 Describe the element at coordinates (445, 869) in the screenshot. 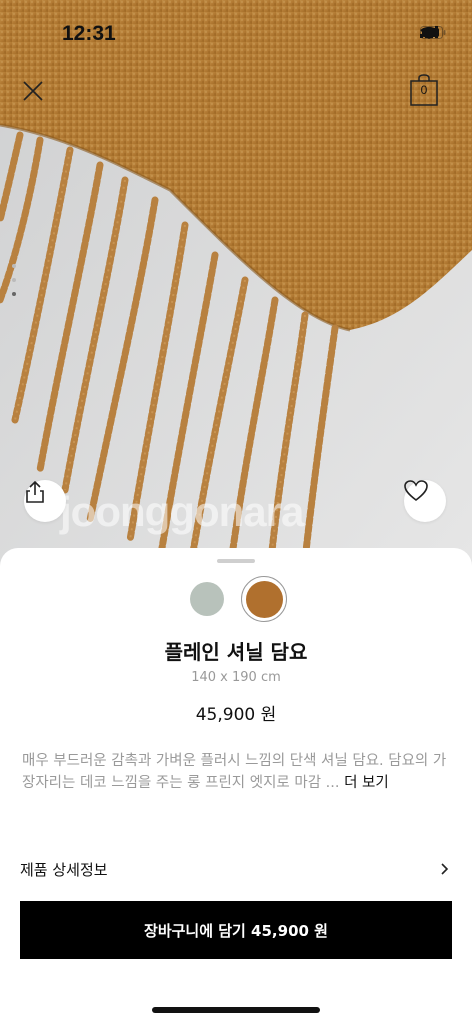

I see `chevron-right-icon` at that location.